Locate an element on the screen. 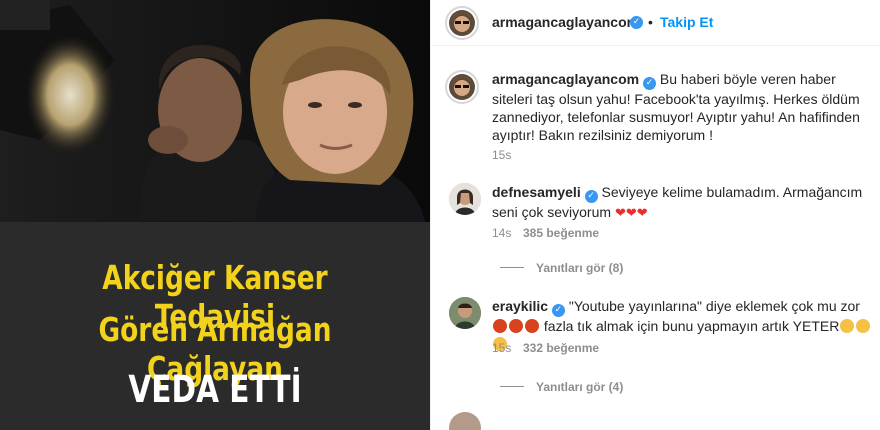 The height and width of the screenshot is (430, 880). follow-button: Takip Et is located at coordinates (686, 22).